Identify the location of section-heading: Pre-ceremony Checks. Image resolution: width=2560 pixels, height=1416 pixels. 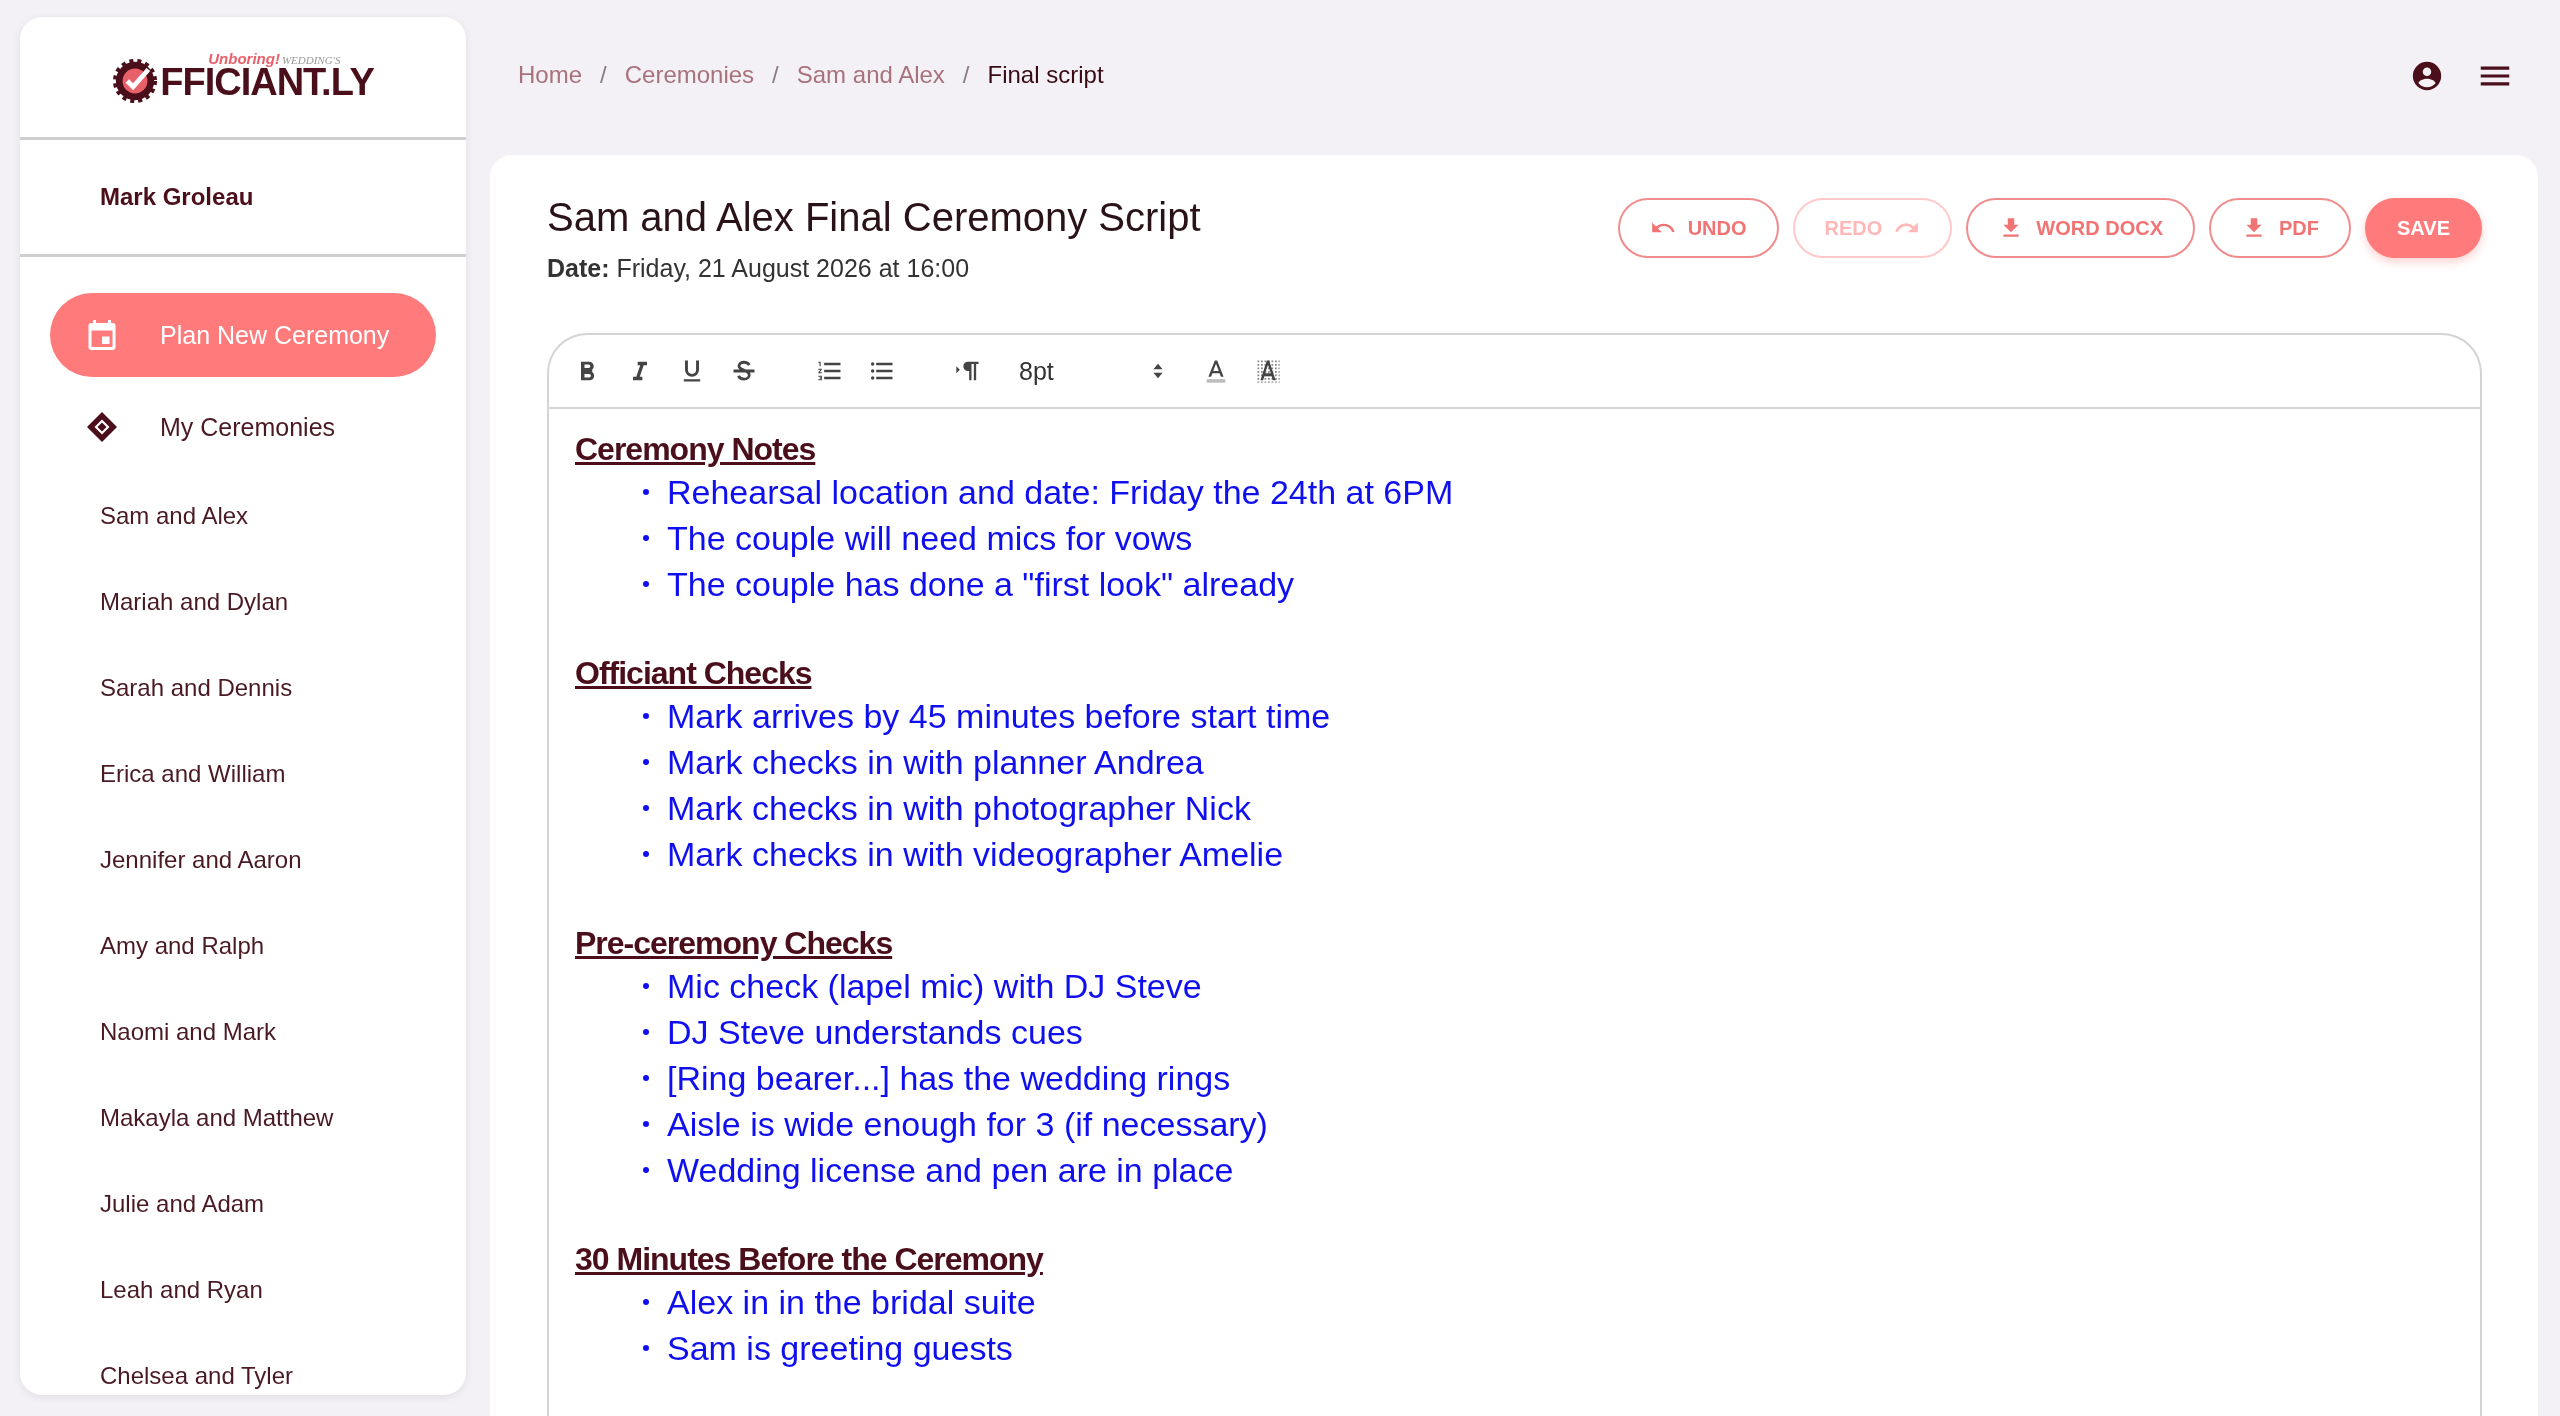
(734, 943).